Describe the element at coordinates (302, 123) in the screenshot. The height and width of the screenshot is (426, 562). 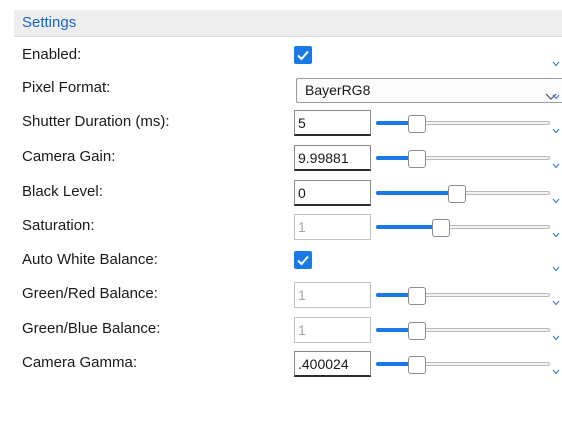
I see `input-value: 5` at that location.